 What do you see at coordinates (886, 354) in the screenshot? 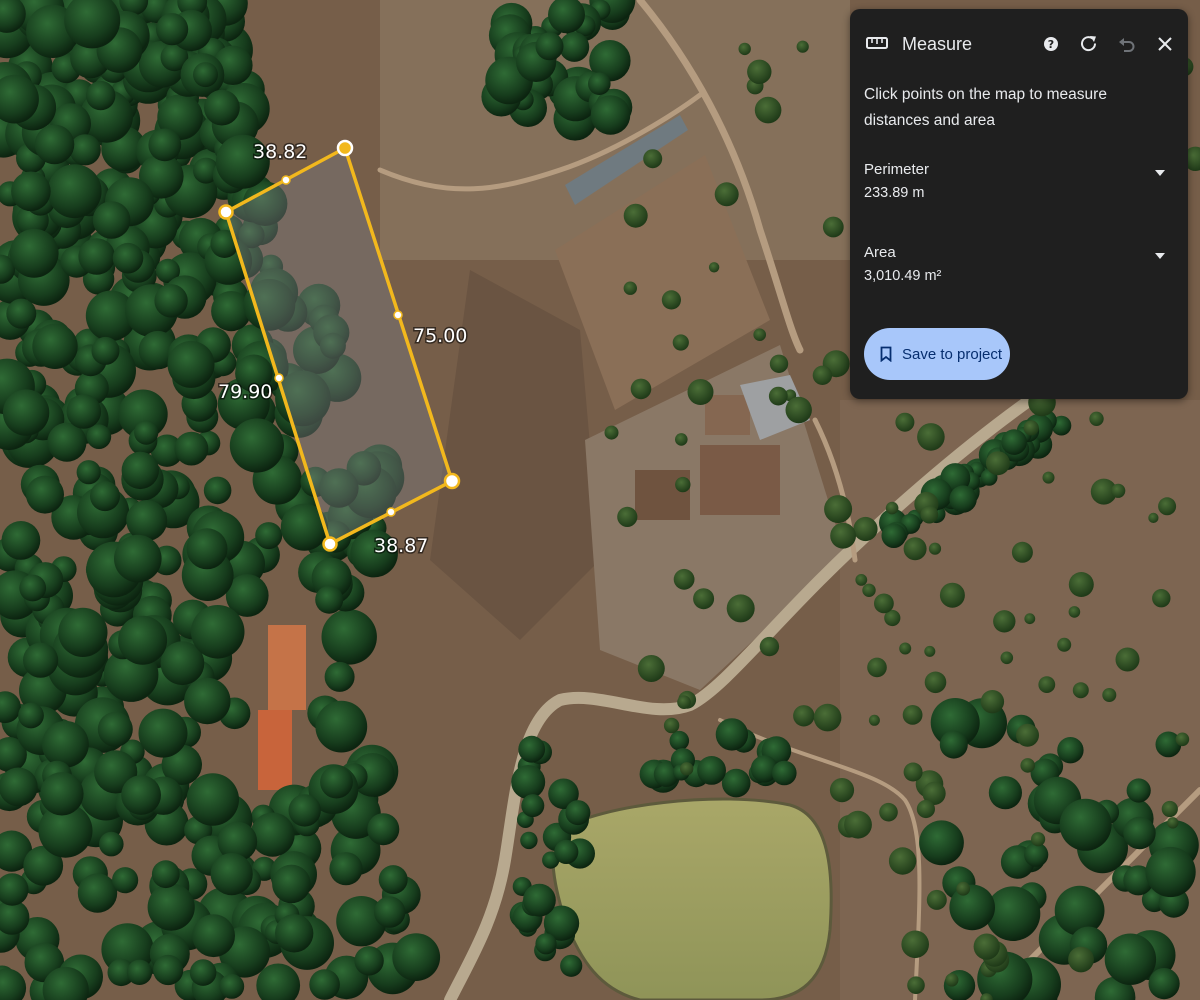
I see `bookmark-icon` at bounding box center [886, 354].